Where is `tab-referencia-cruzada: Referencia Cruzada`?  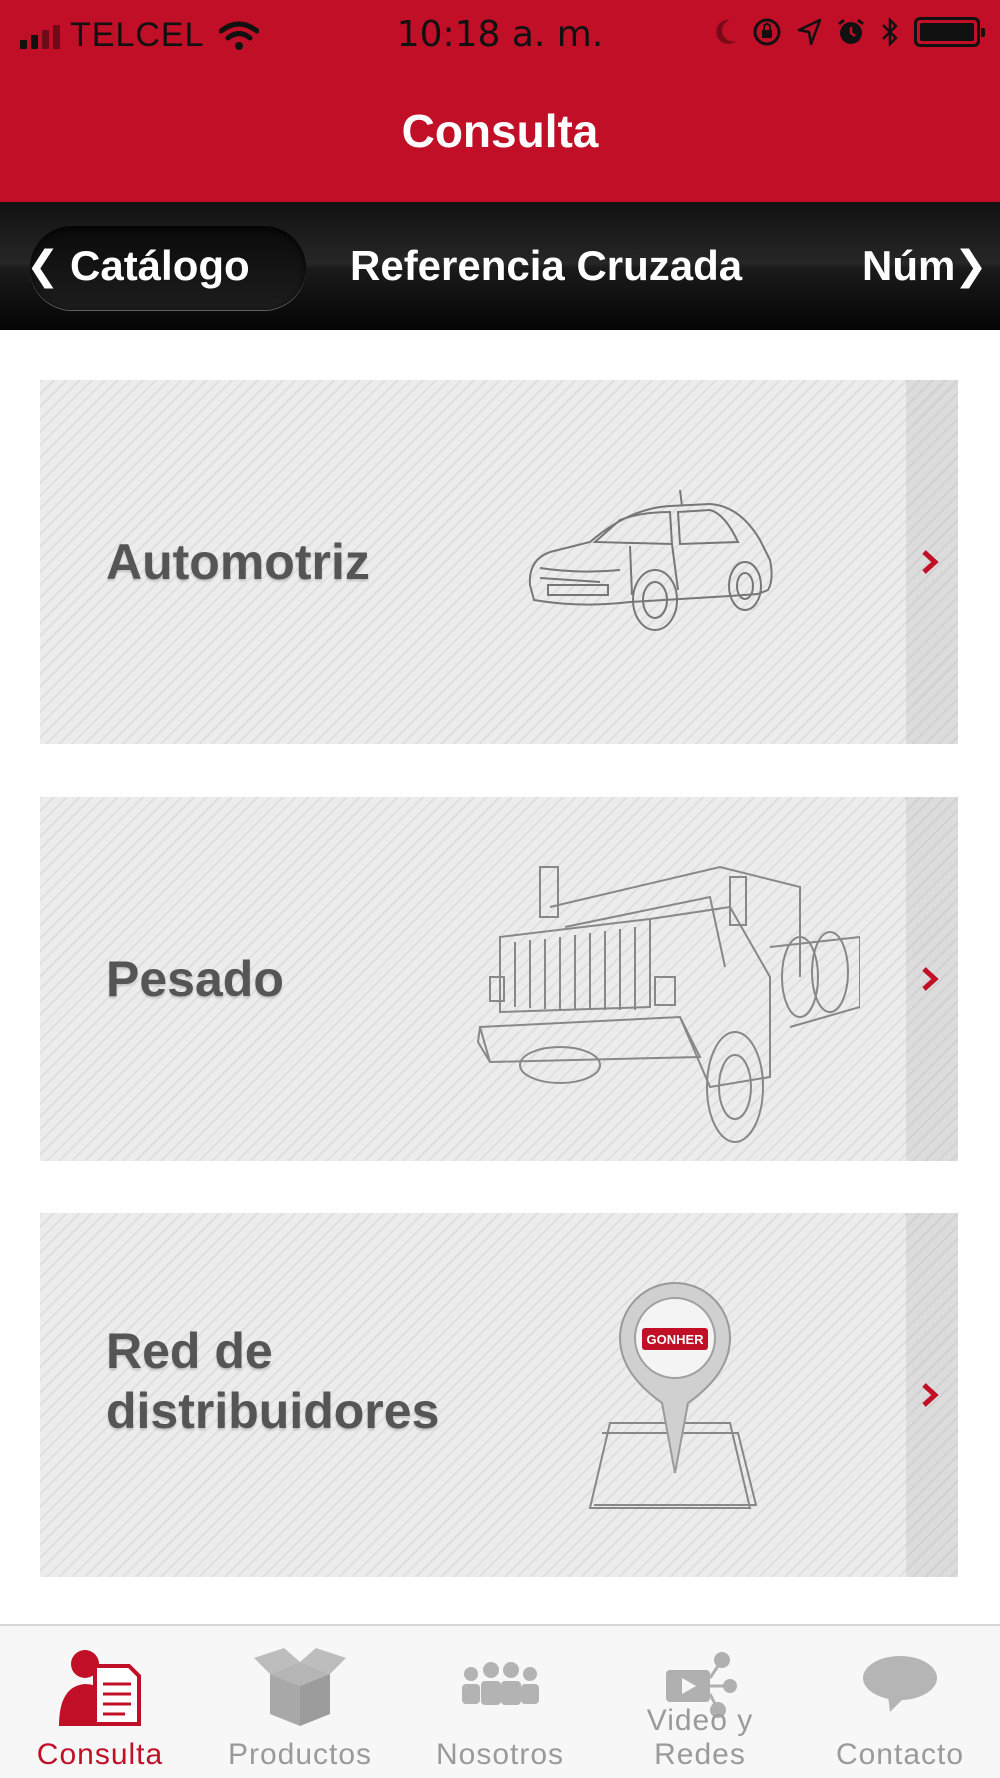 tab-referencia-cruzada: Referencia Cruzada is located at coordinates (546, 266).